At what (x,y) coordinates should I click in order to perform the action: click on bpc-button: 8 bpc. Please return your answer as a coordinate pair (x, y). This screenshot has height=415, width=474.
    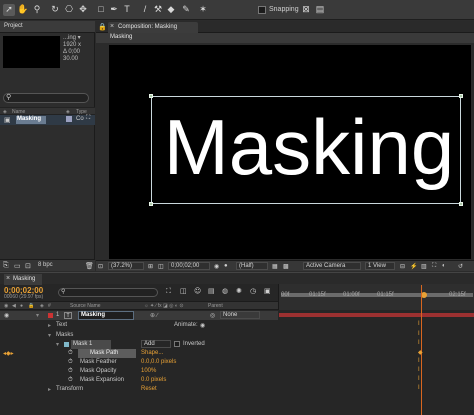
    Looking at the image, I should click on (45, 265).